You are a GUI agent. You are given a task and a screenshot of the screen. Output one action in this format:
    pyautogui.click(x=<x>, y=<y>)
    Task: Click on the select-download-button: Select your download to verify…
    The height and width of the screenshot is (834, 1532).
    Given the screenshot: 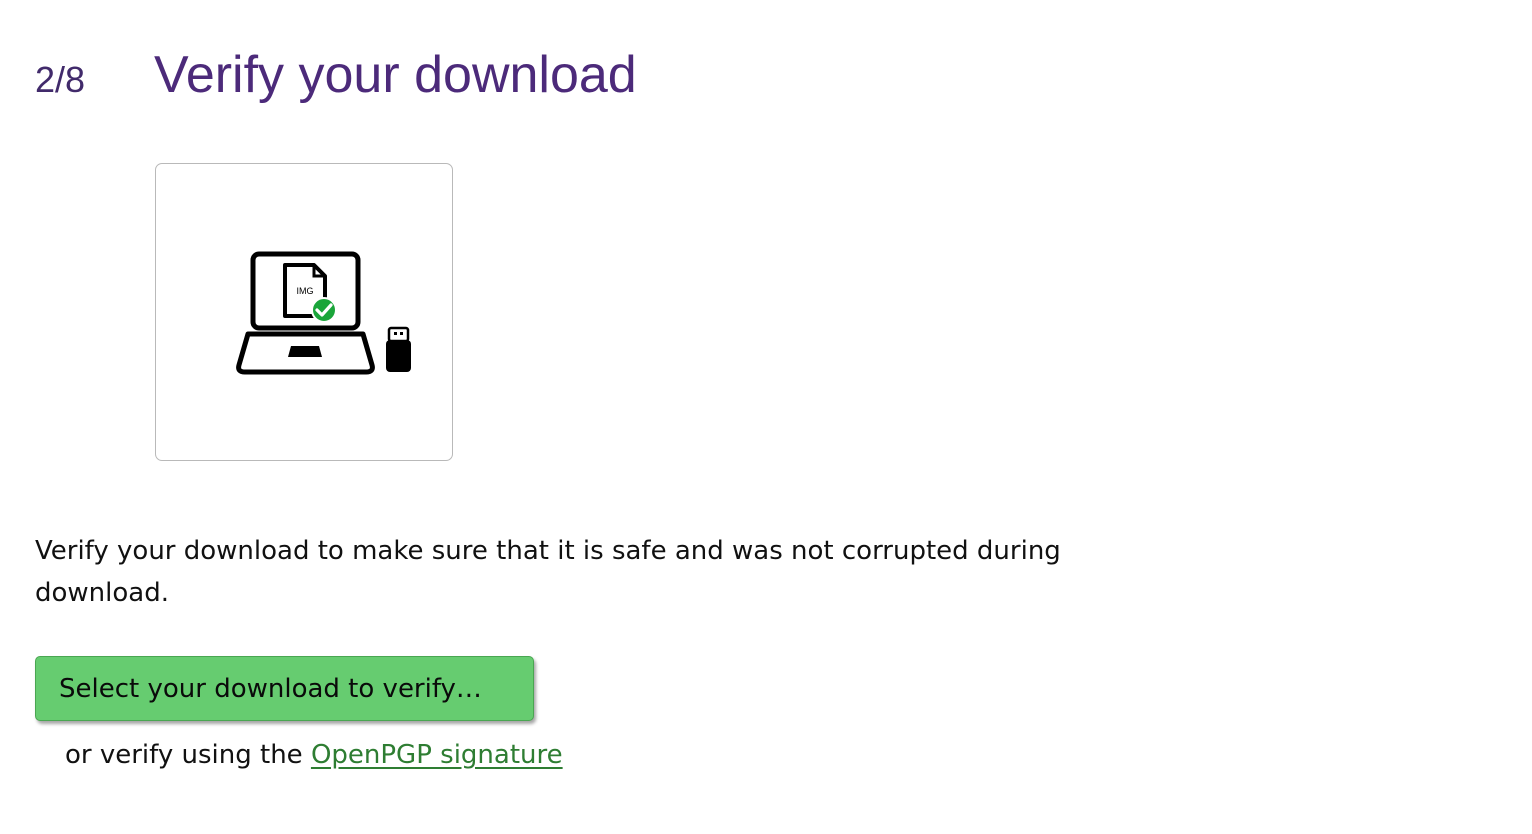 What is the action you would take?
    pyautogui.click(x=284, y=688)
    